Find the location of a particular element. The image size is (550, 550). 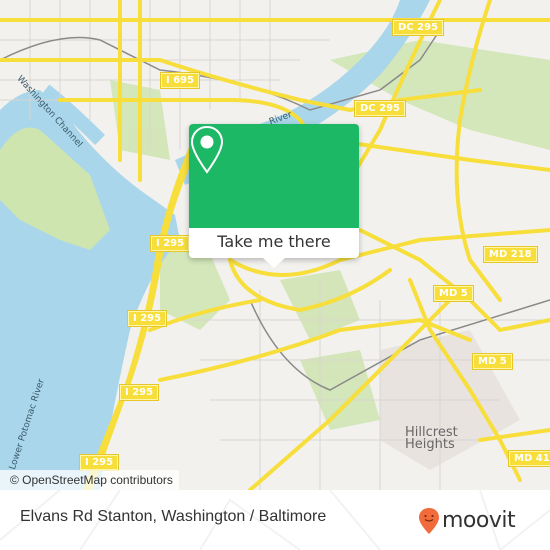

shield-md414: MD 414 is located at coordinates (529, 458).